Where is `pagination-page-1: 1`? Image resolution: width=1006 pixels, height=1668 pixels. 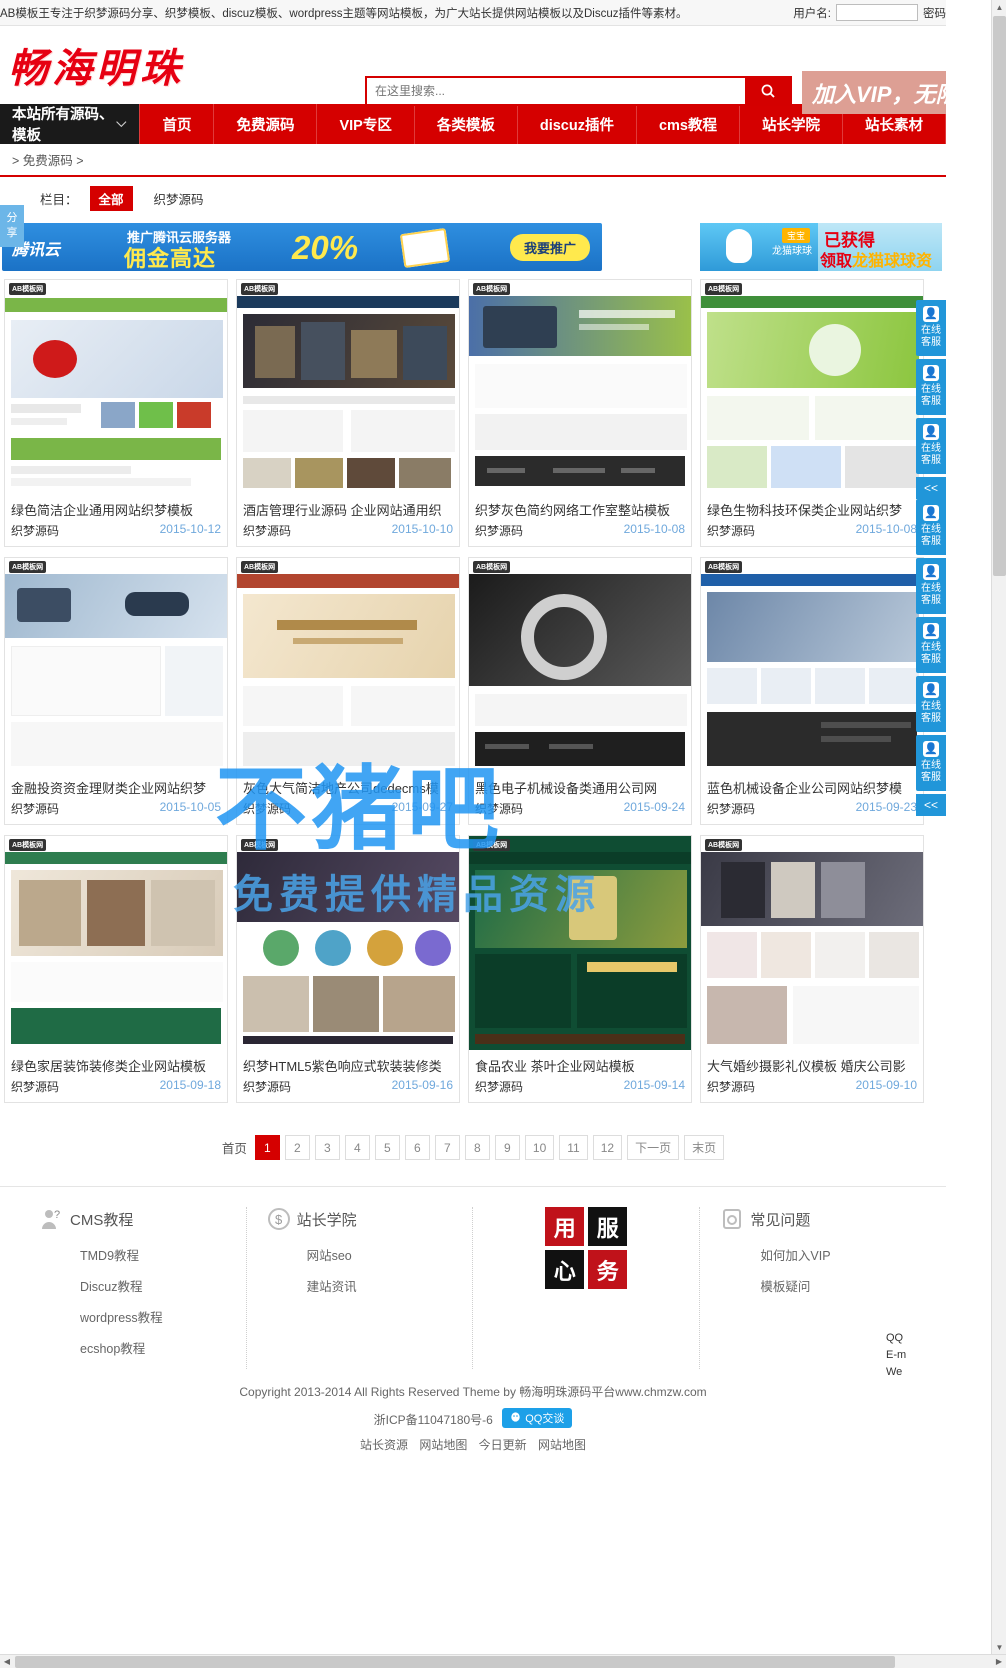 pagination-page-1: 1 is located at coordinates (267, 1147).